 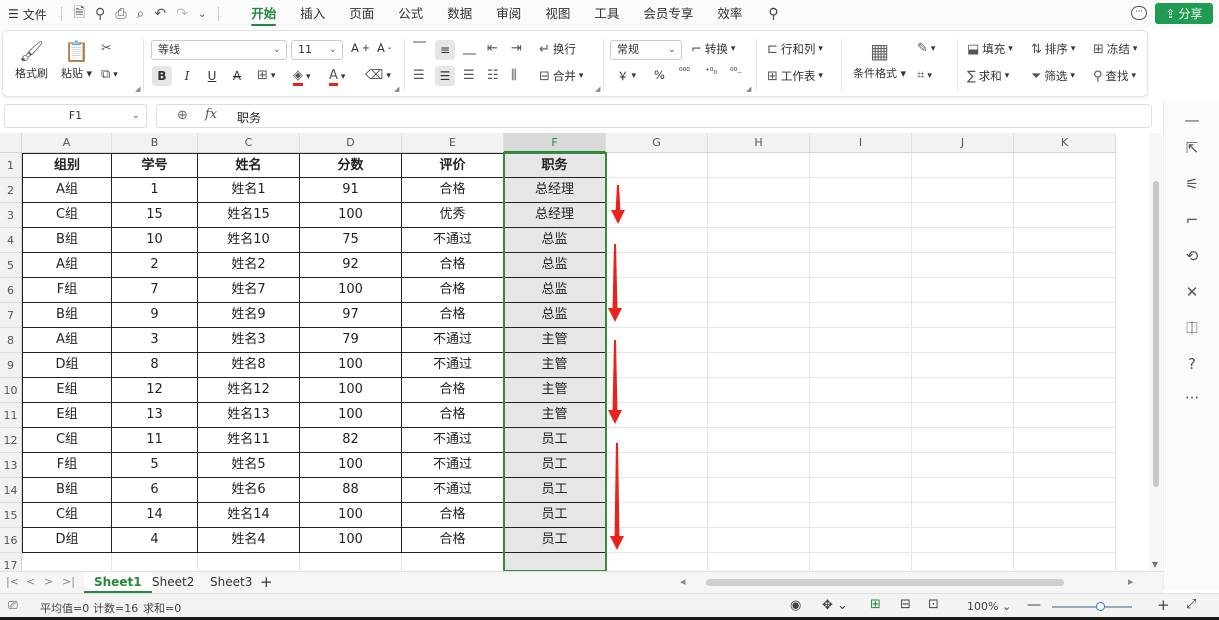 I want to click on table-cell: 总经理, so click(x=555, y=215).